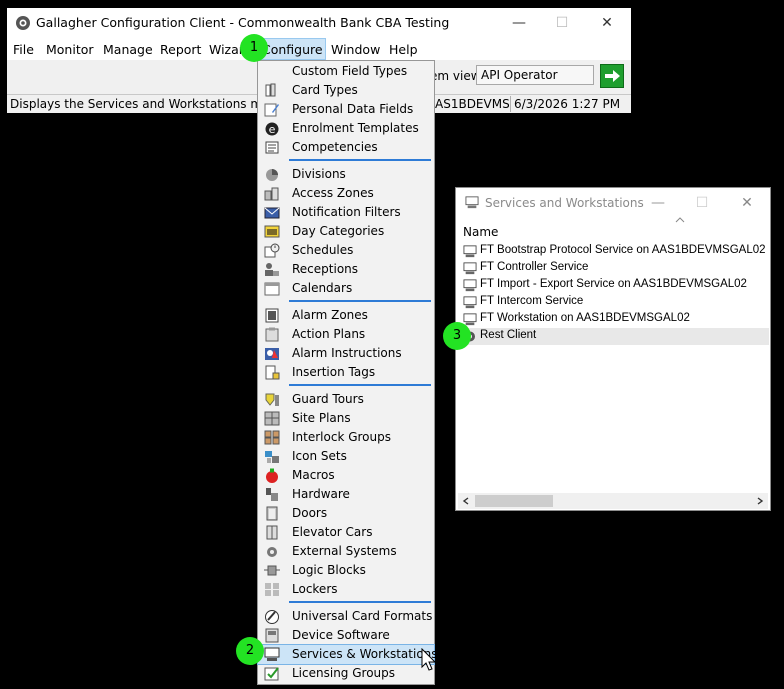 This screenshot has width=784, height=689. What do you see at coordinates (346, 288) in the screenshot?
I see `menu-item-calendars: Calendars` at bounding box center [346, 288].